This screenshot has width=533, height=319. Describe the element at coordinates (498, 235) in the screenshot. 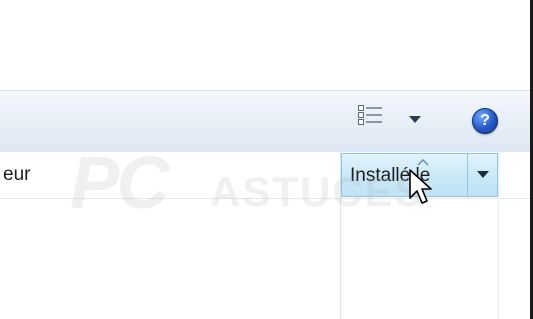

I see `column-divider` at that location.